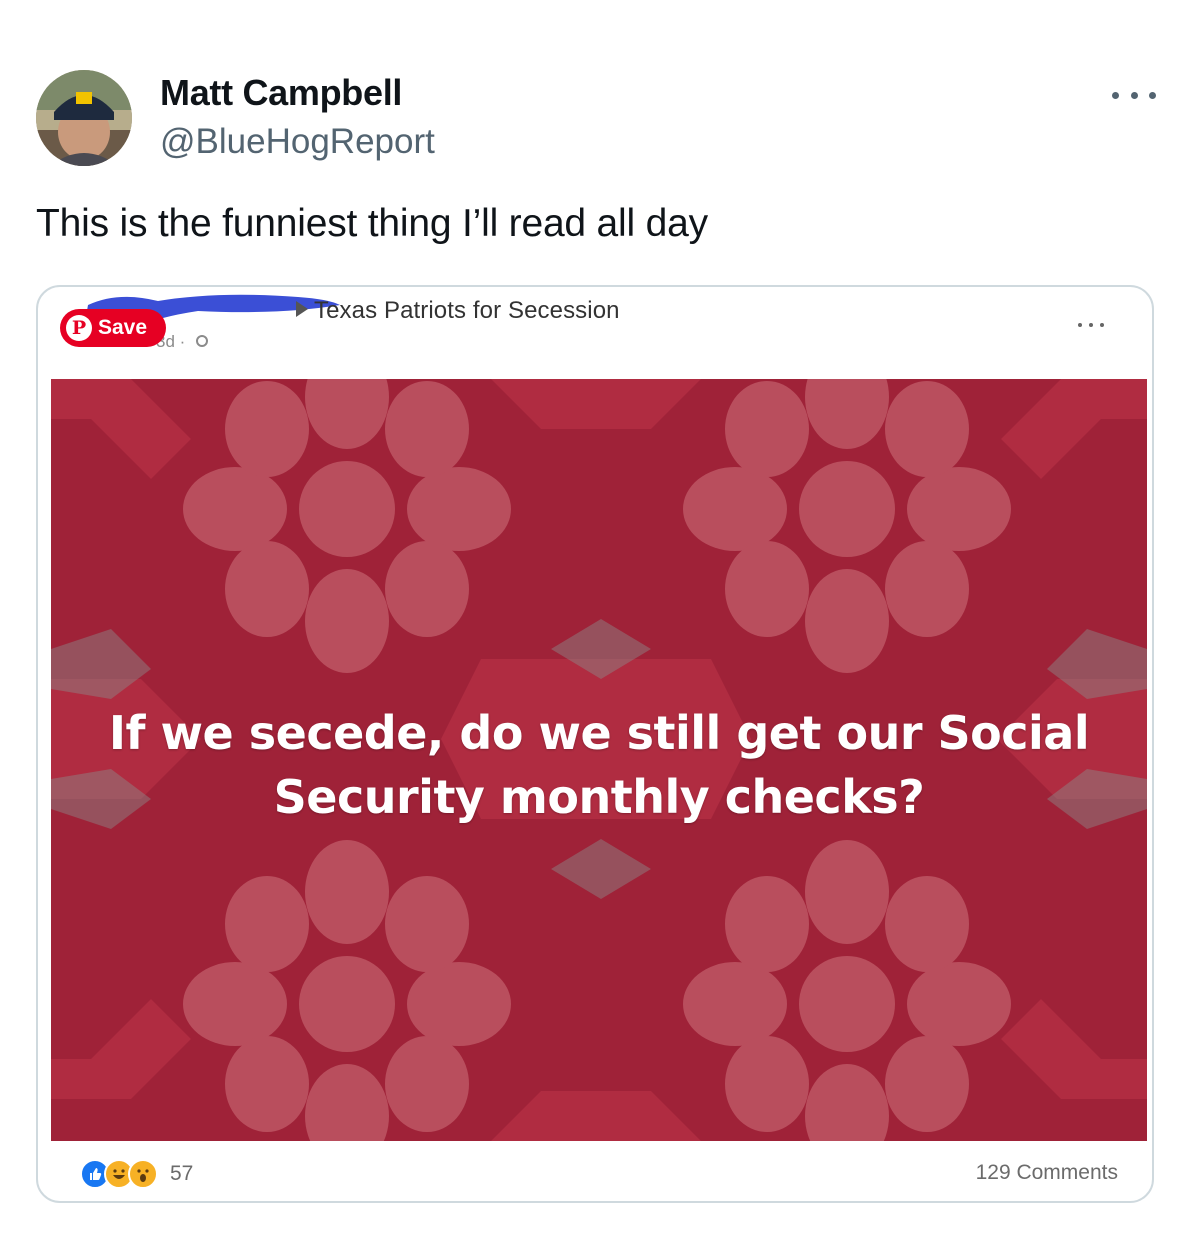 The image size is (1194, 1252). Describe the element at coordinates (202, 341) in the screenshot. I see `globe-icon` at that location.